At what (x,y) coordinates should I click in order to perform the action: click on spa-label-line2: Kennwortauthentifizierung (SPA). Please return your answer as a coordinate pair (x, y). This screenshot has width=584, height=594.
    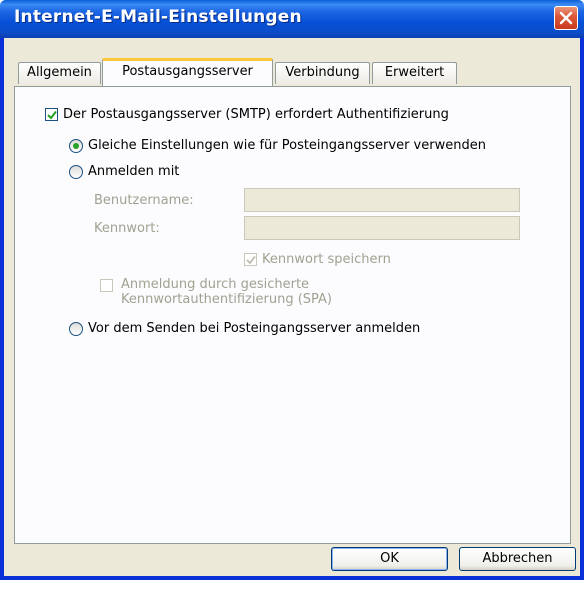
    Looking at the image, I should click on (226, 299).